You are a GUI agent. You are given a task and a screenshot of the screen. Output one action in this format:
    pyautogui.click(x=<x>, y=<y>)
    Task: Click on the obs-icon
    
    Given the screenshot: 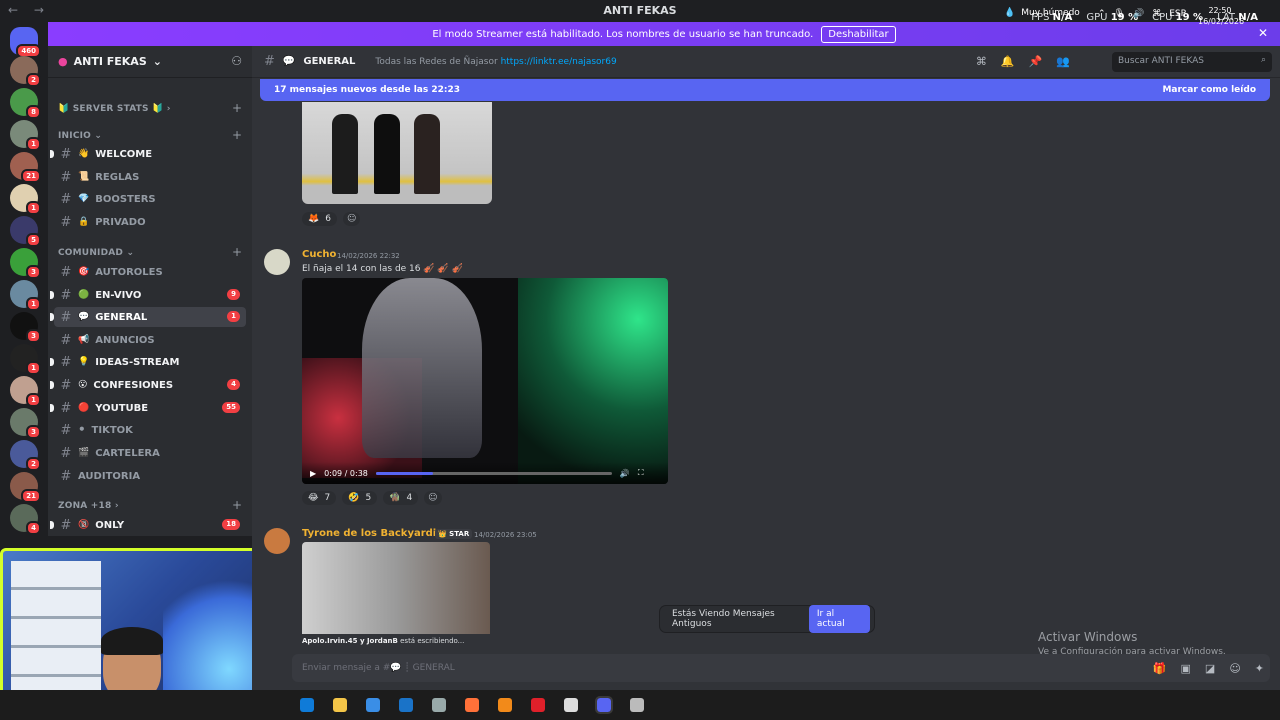 What is the action you would take?
    pyautogui.click(x=571, y=705)
    